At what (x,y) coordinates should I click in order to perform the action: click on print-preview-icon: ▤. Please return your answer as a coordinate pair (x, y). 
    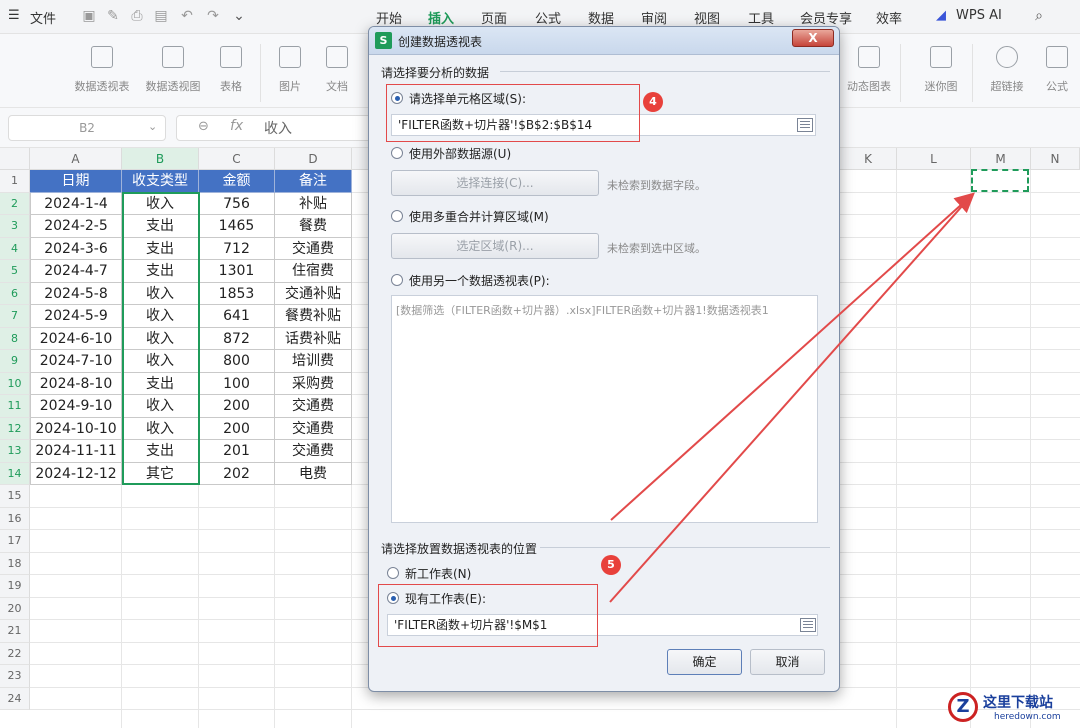
    Looking at the image, I should click on (161, 16).